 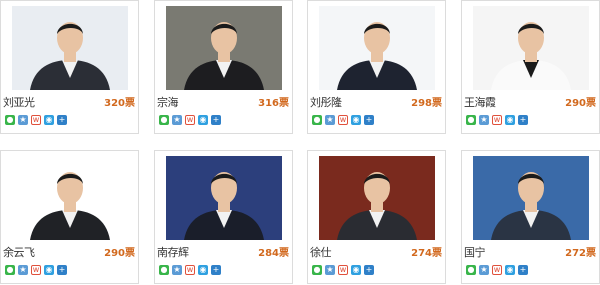 I want to click on person-name: 余云飞, so click(x=19, y=252).